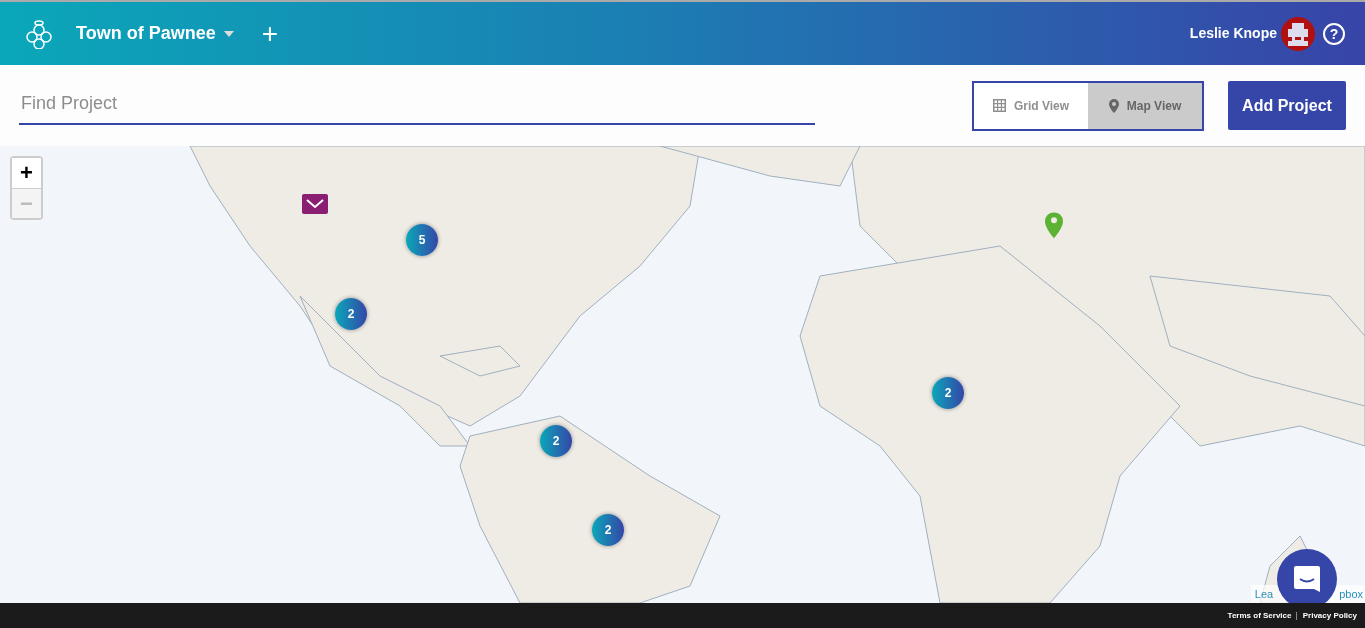 The width and height of the screenshot is (1365, 628). Describe the element at coordinates (1334, 33) in the screenshot. I see `help-button: ?` at that location.